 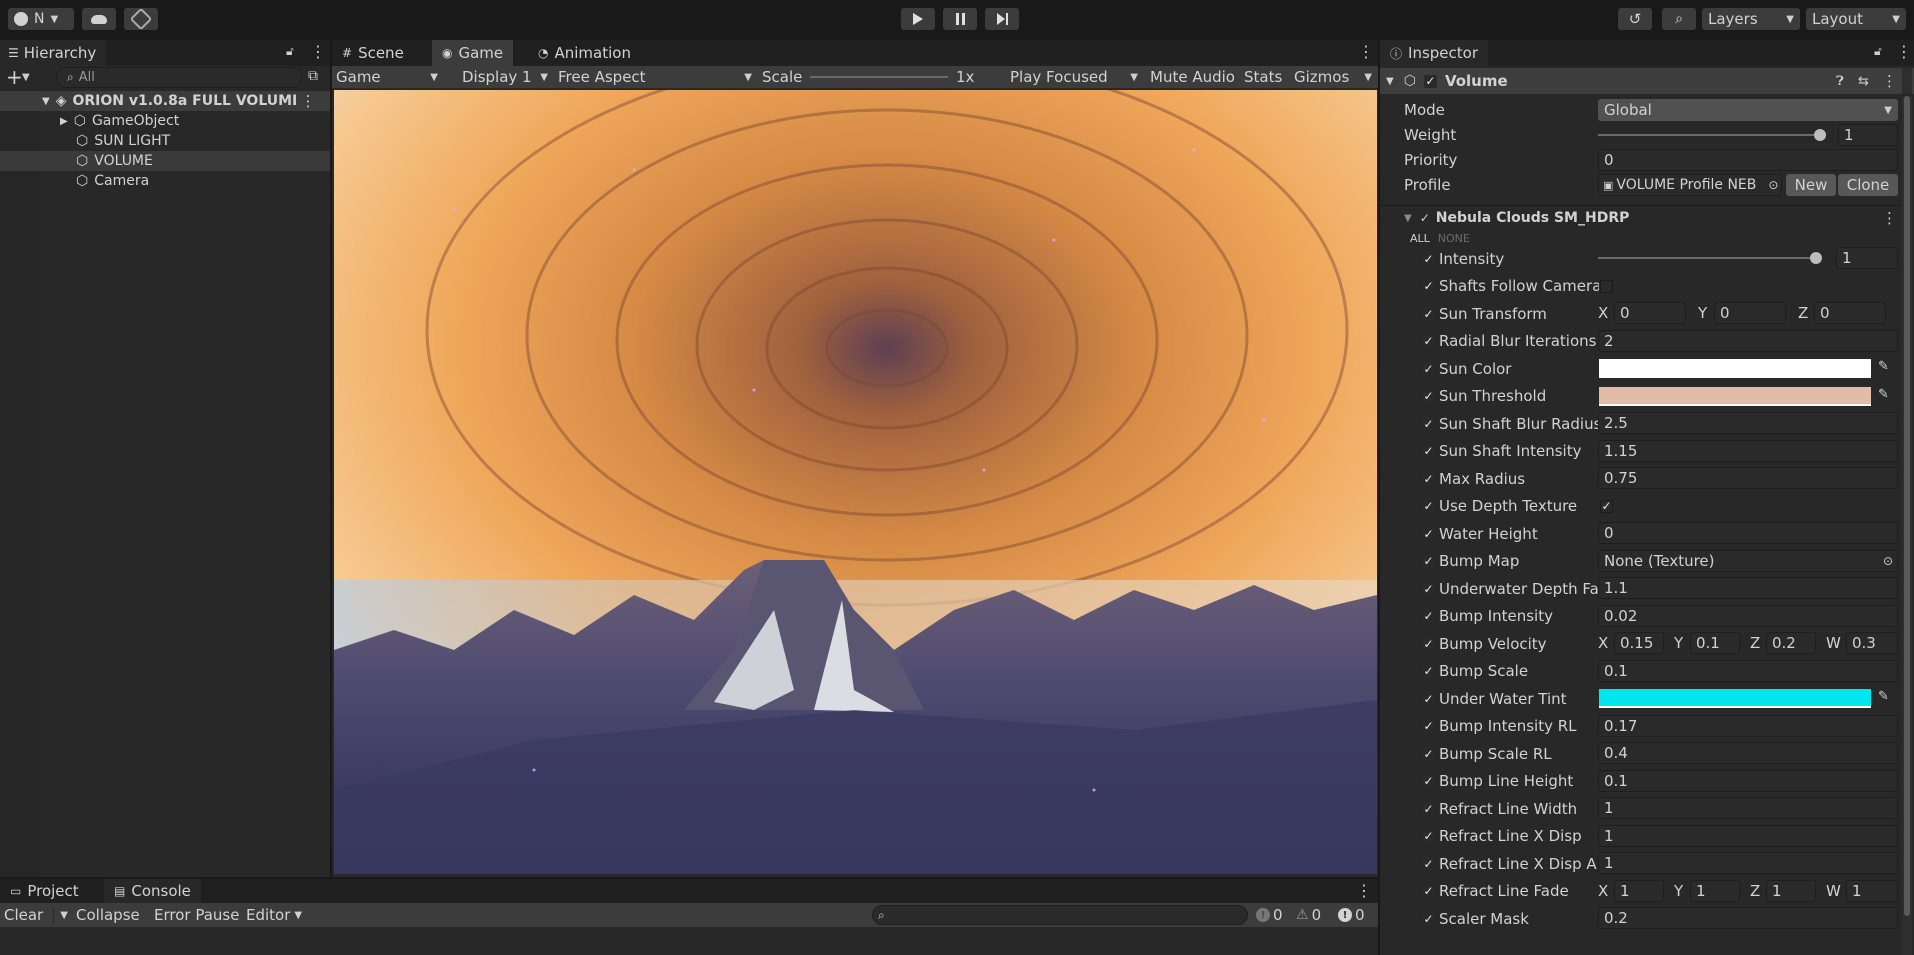 I want to click on priority-input: 0, so click(x=1748, y=160).